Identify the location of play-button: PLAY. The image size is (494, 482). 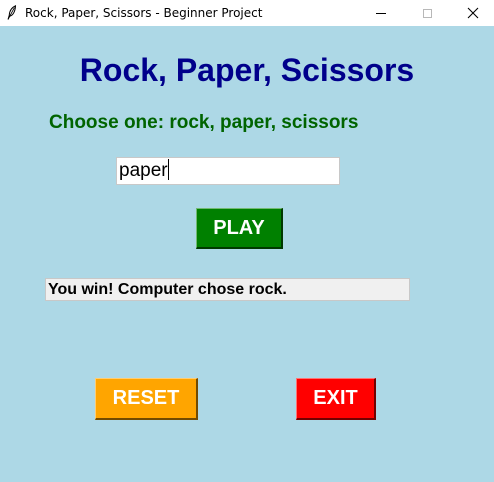
(239, 228).